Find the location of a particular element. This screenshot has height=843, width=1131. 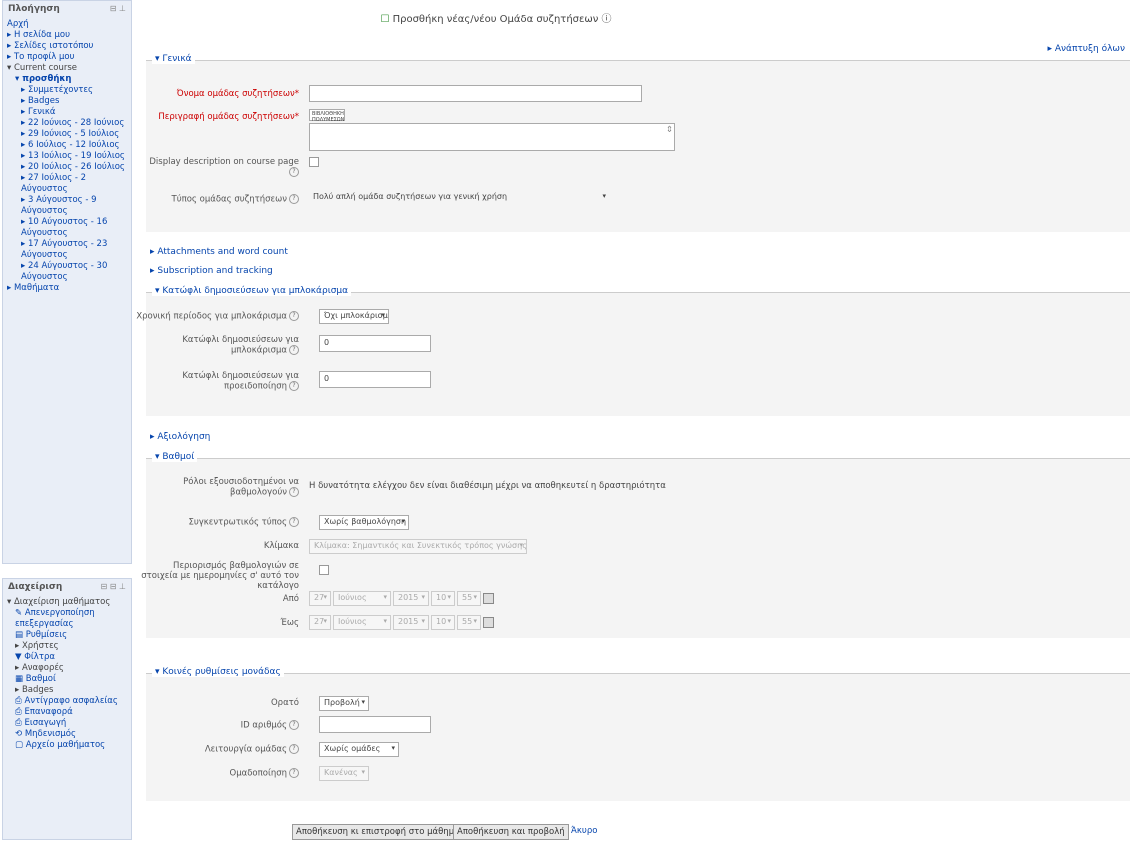

attachments-section-toggle: ▸ Attachments and word count is located at coordinates (219, 252).